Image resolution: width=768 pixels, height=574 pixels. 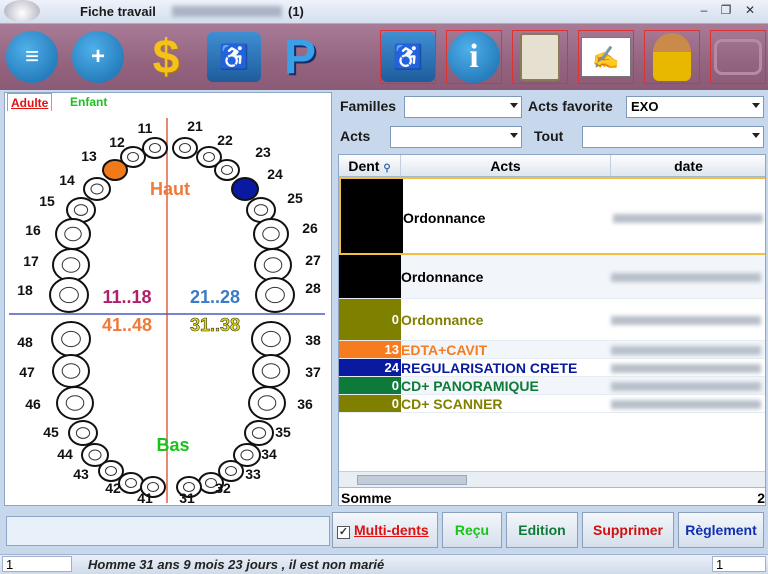 I want to click on info-icon: i, so click(x=474, y=57).